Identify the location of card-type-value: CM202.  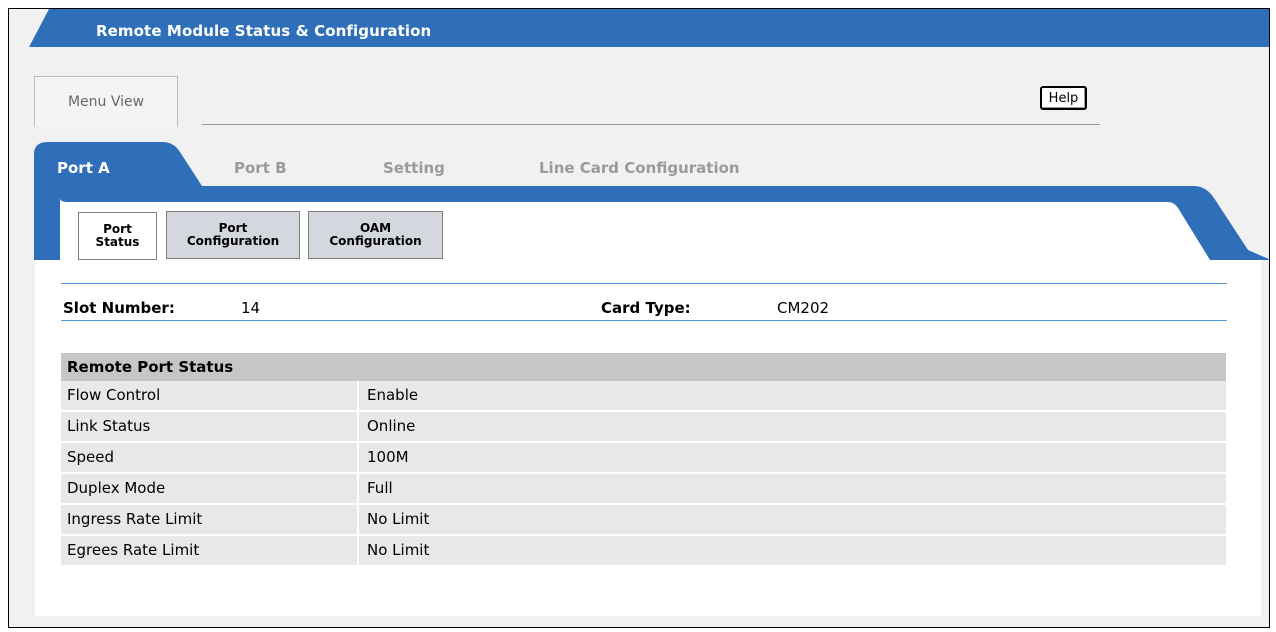
(803, 308).